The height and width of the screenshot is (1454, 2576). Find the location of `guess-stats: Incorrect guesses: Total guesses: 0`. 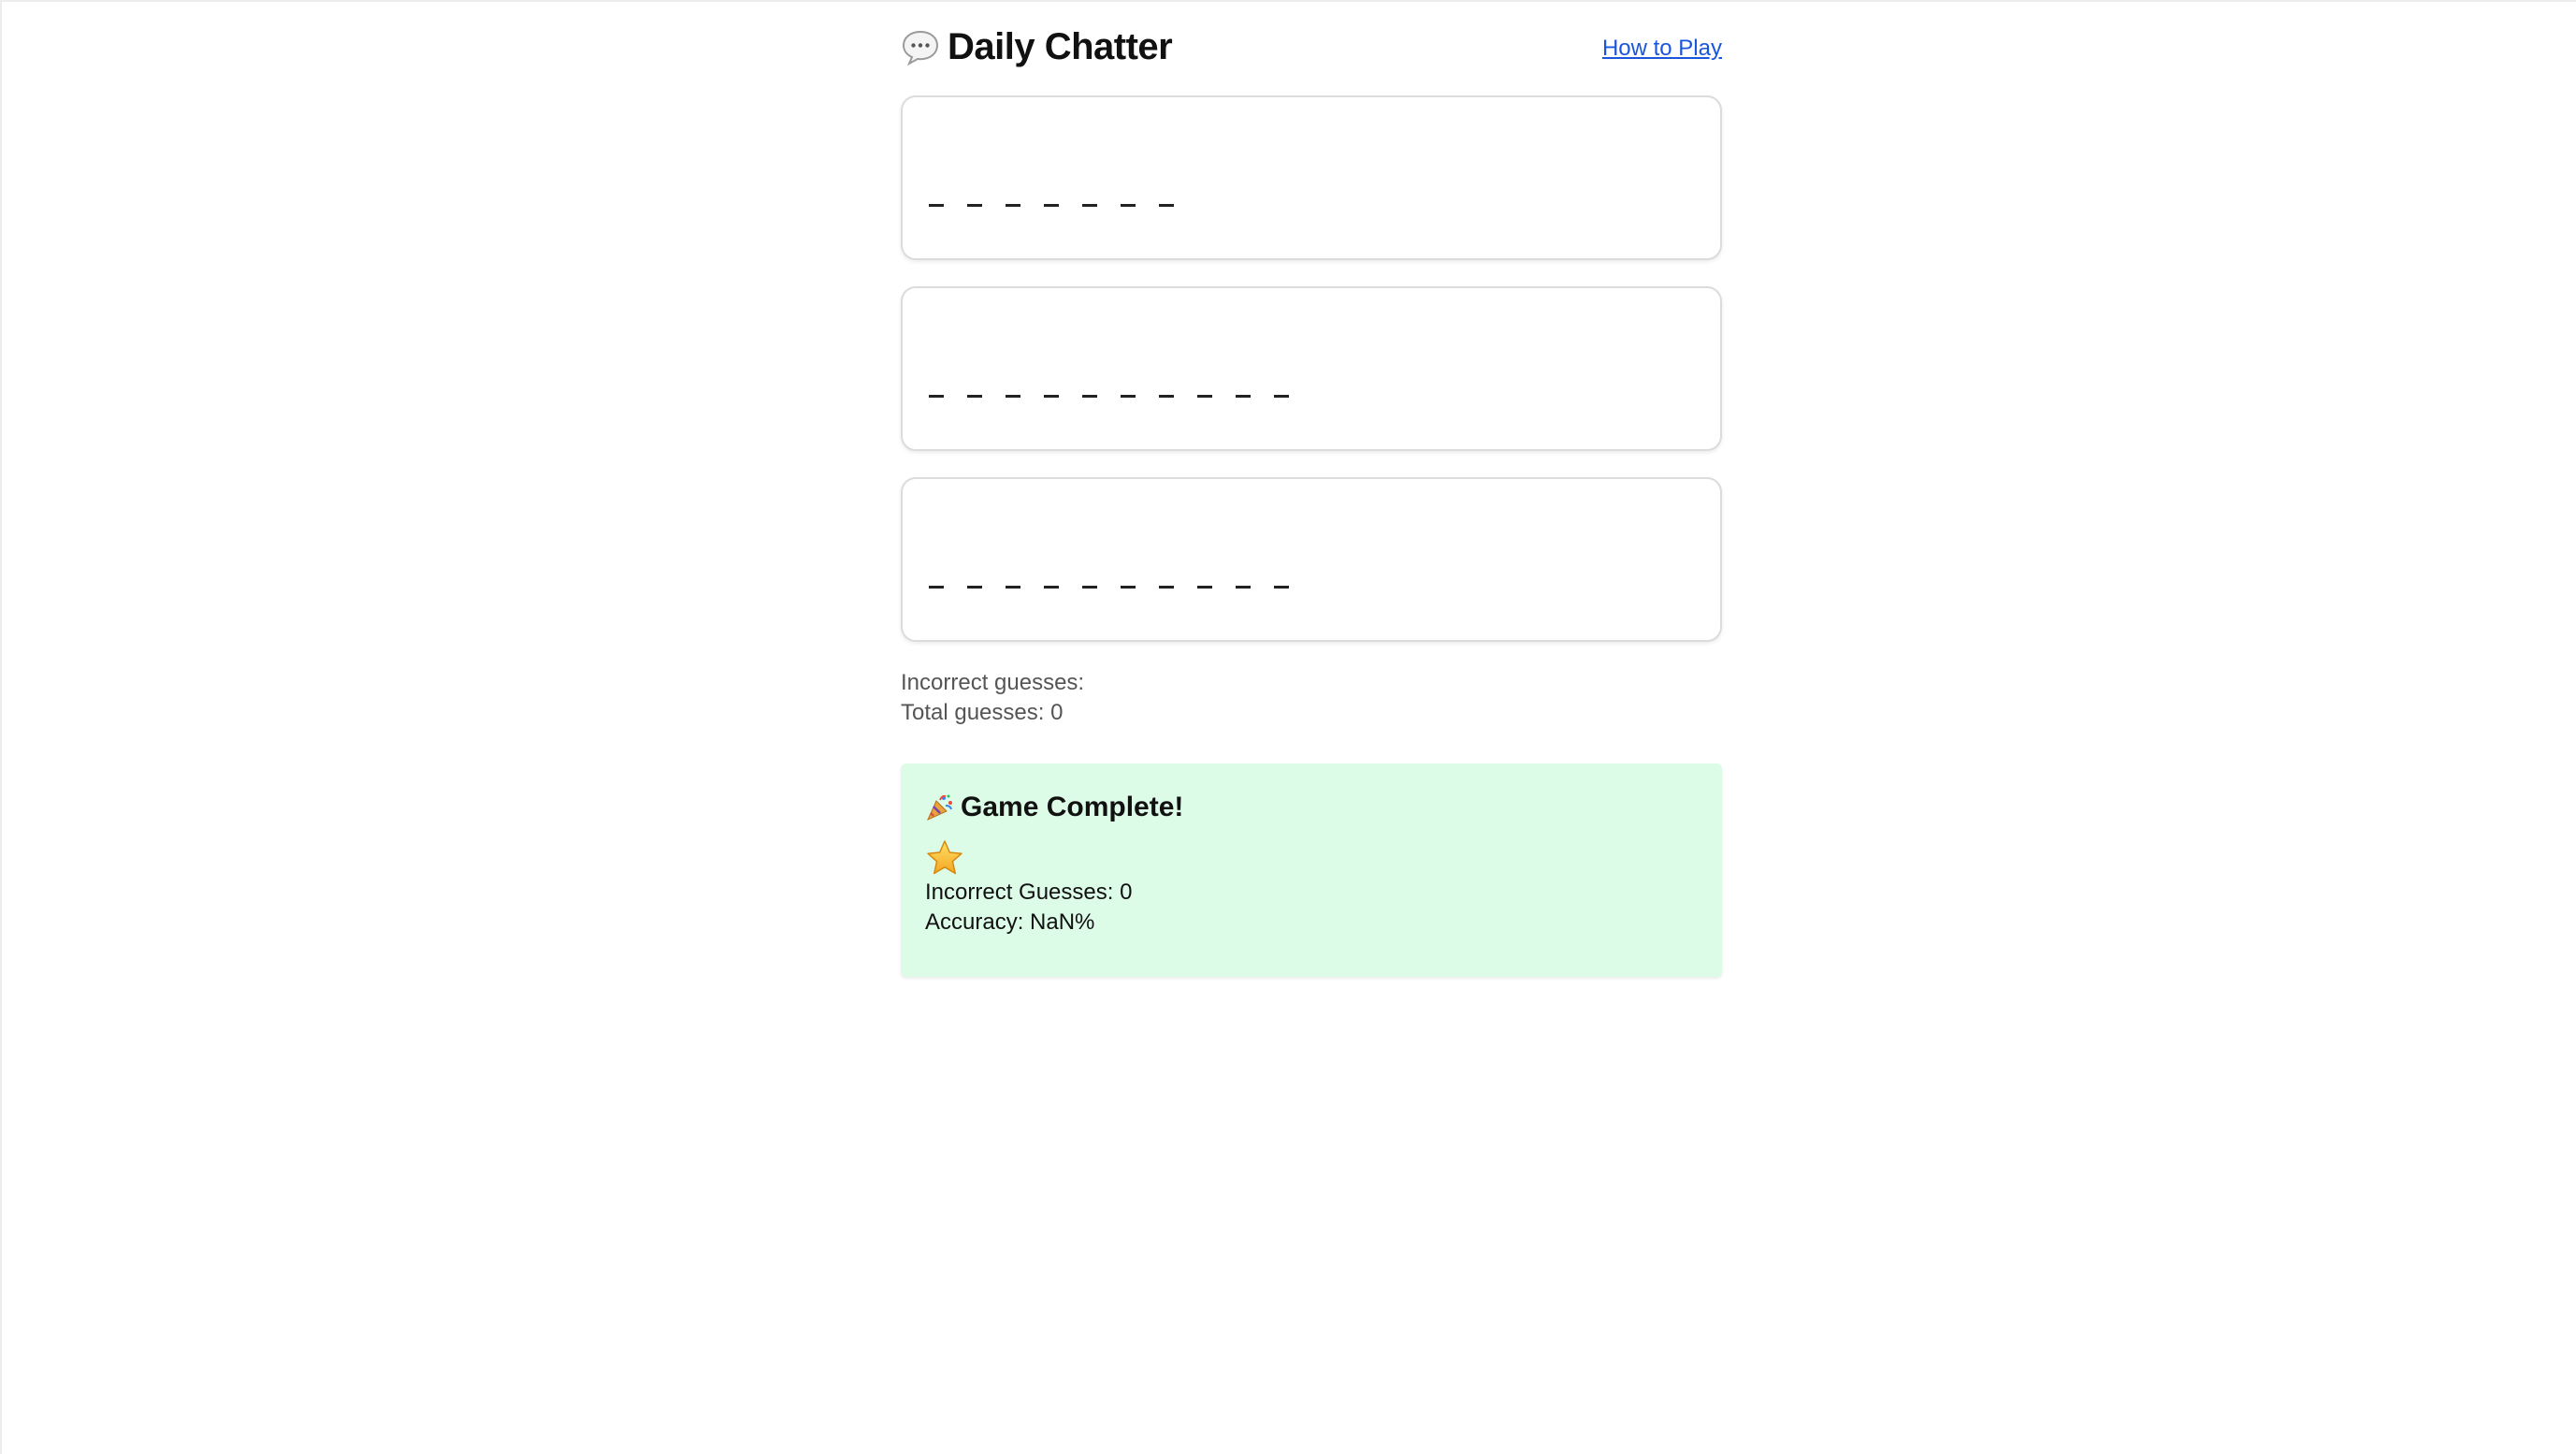

guess-stats: Incorrect guesses: Total guesses: 0 is located at coordinates (1311, 698).